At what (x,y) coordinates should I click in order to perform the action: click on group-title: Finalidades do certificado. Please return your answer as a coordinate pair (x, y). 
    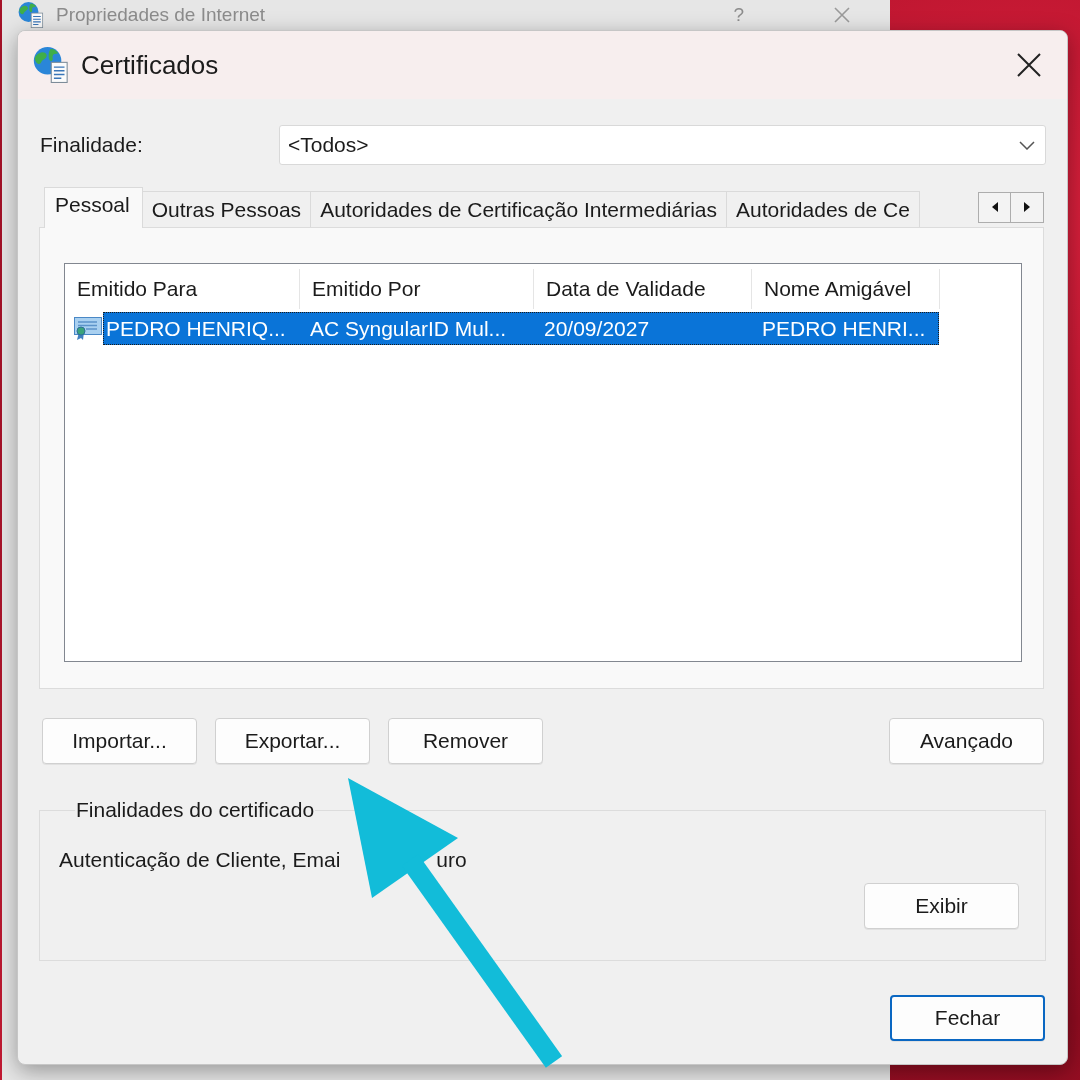
    Looking at the image, I should click on (195, 810).